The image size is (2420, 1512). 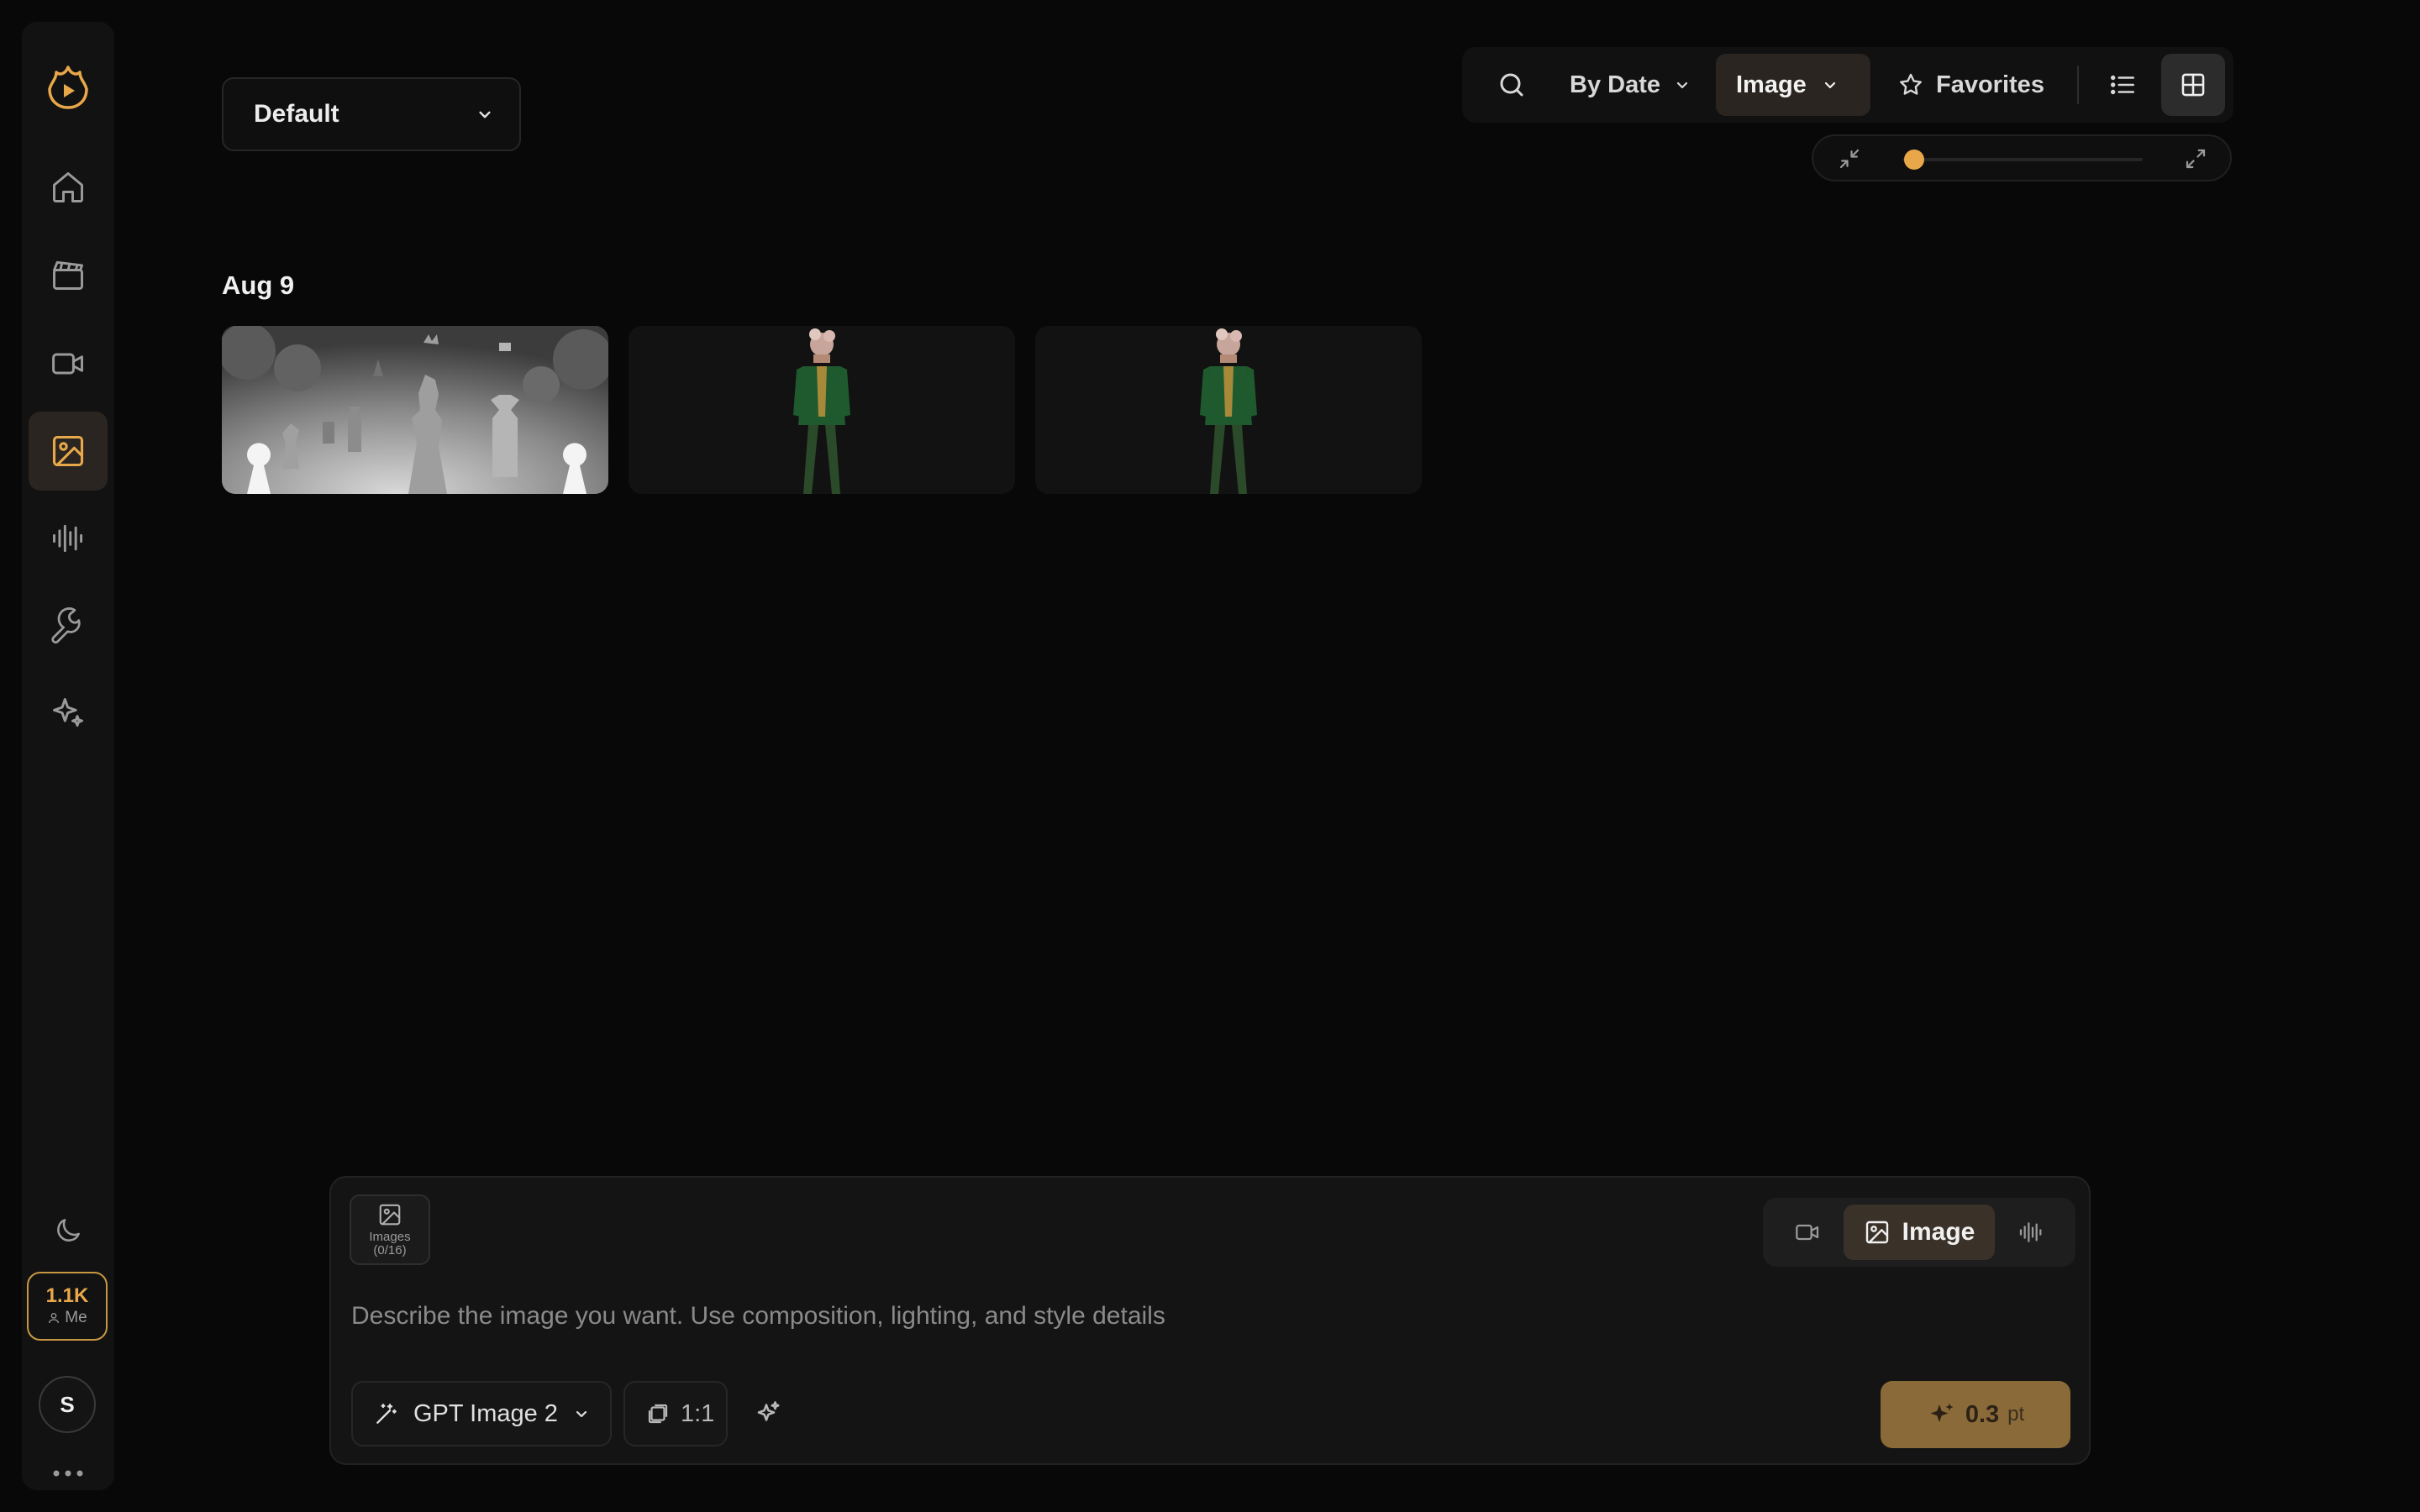 I want to click on gallery-toolbar: By Date Image Favorites, so click(x=1848, y=85).